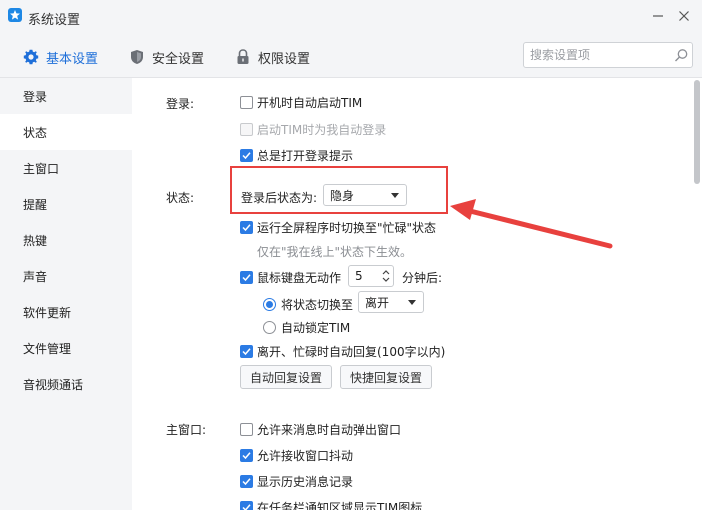 This screenshot has height=510, width=702. What do you see at coordinates (305, 156) in the screenshot?
I see `login-prompt-label: 总是打开登录提示` at bounding box center [305, 156].